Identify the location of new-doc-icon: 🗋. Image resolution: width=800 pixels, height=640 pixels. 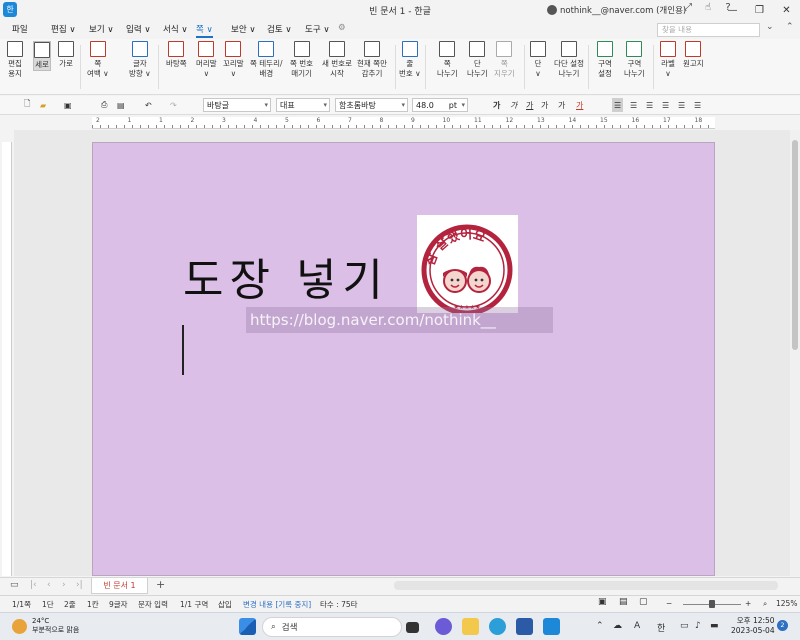
(27, 105).